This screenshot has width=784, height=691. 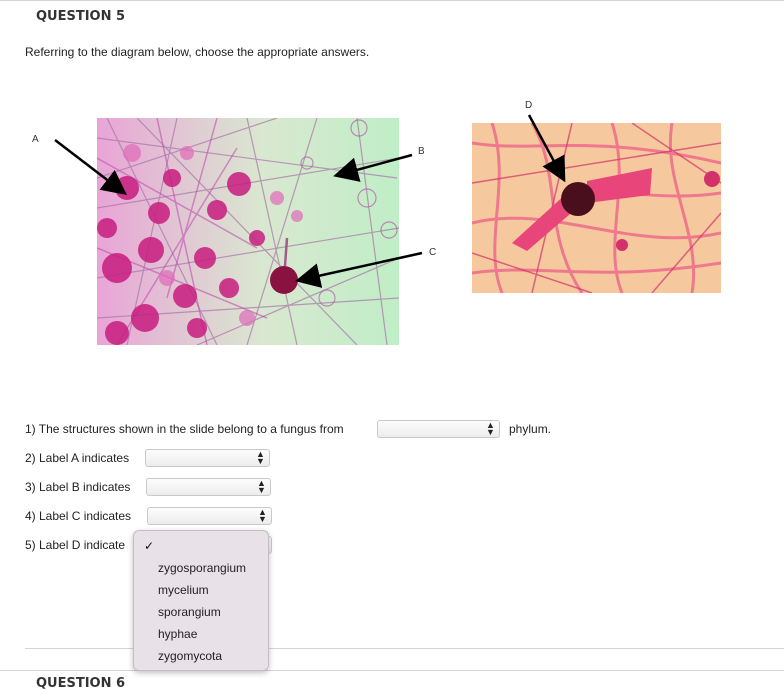 What do you see at coordinates (177, 634) in the screenshot?
I see `dropdown-option-hyphae: hyphae` at bounding box center [177, 634].